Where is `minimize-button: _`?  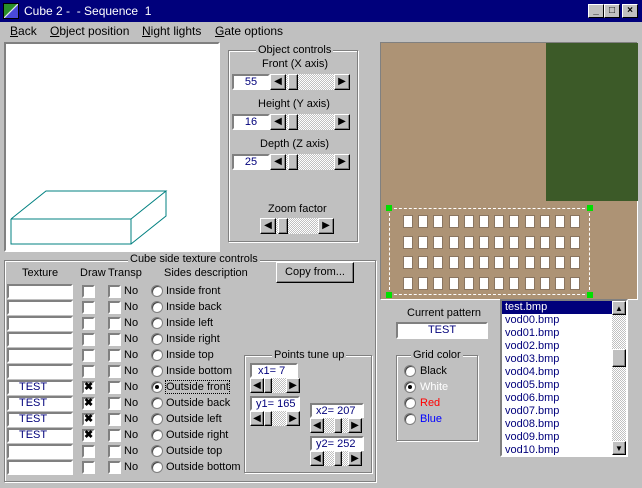 minimize-button: _ is located at coordinates (596, 11).